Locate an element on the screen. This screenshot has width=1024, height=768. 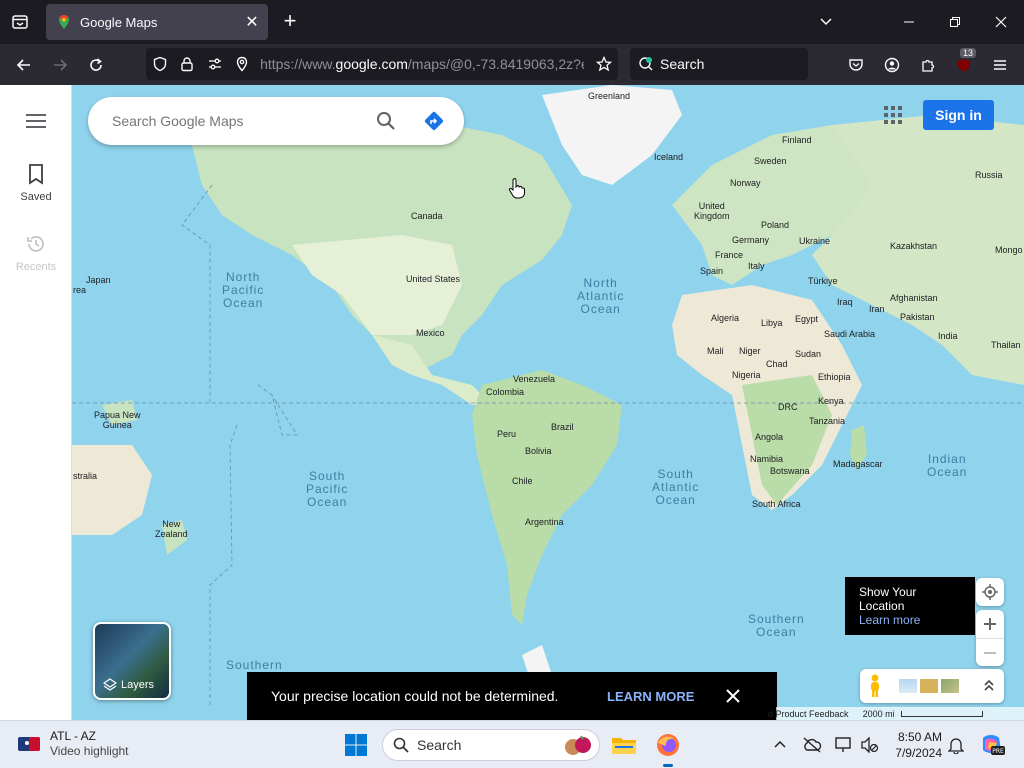
zoom-out-button is located at coordinates (990, 652).